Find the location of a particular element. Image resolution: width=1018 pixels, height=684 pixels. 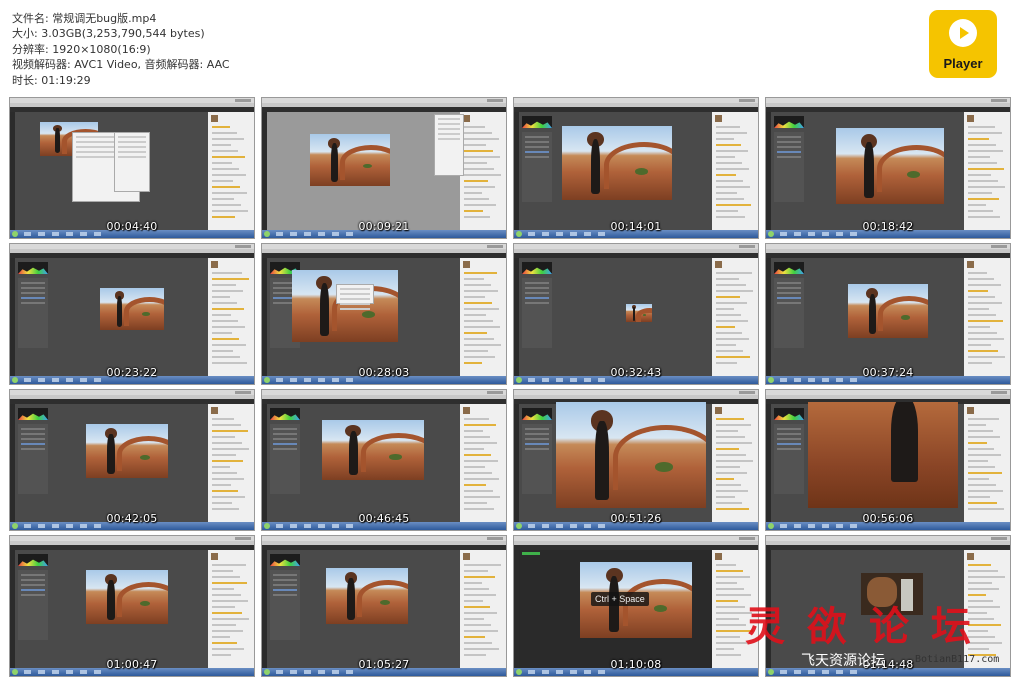

video-thumbnail: 01:05:27 is located at coordinates (384, 606).